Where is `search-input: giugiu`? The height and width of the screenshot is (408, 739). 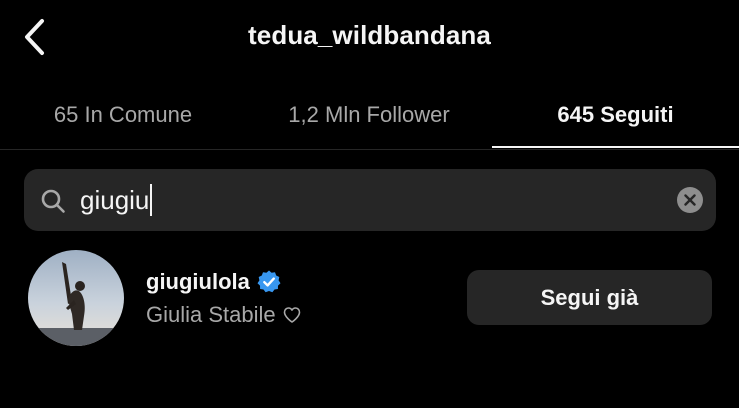 search-input: giugiu is located at coordinates (116, 200).